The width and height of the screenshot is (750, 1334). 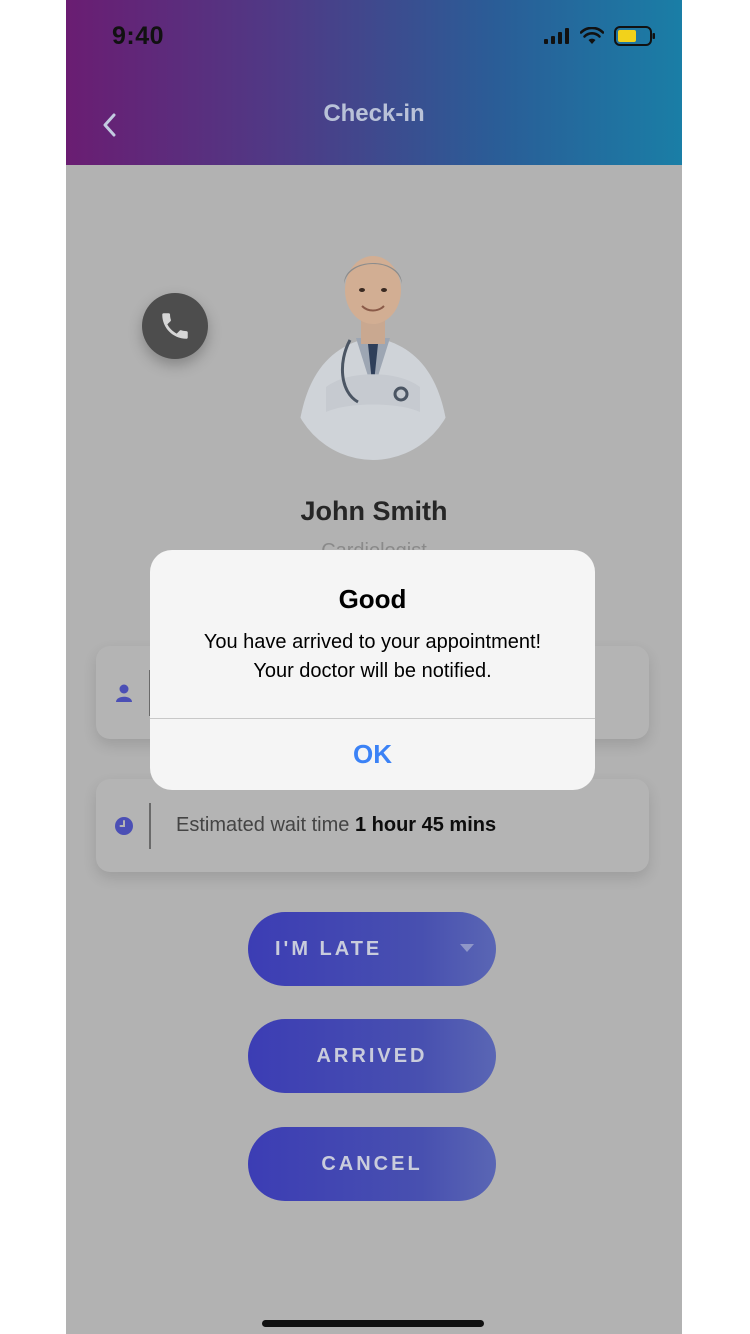 What do you see at coordinates (374, 511) in the screenshot?
I see `doctor-name: John Smith` at bounding box center [374, 511].